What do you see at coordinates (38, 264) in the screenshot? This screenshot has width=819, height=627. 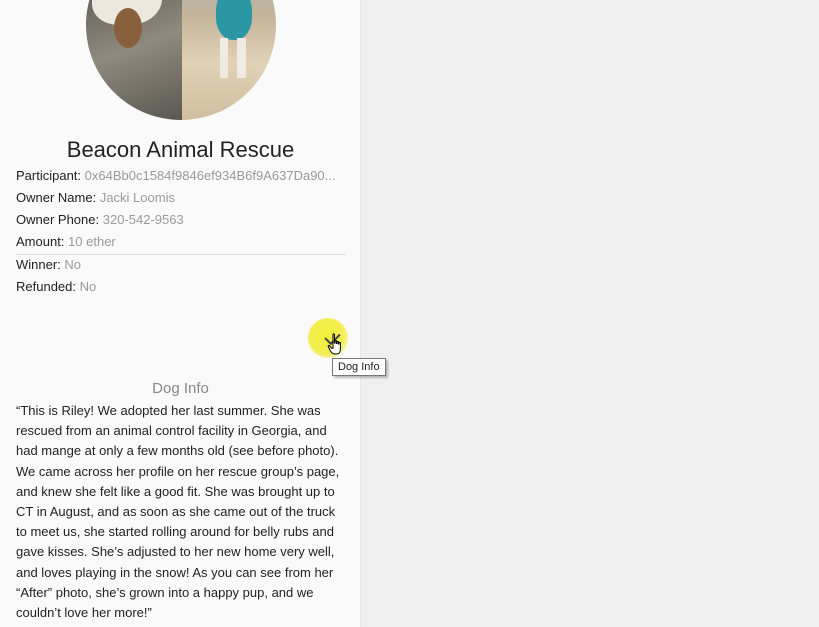 I see `winner-label: Winner:` at bounding box center [38, 264].